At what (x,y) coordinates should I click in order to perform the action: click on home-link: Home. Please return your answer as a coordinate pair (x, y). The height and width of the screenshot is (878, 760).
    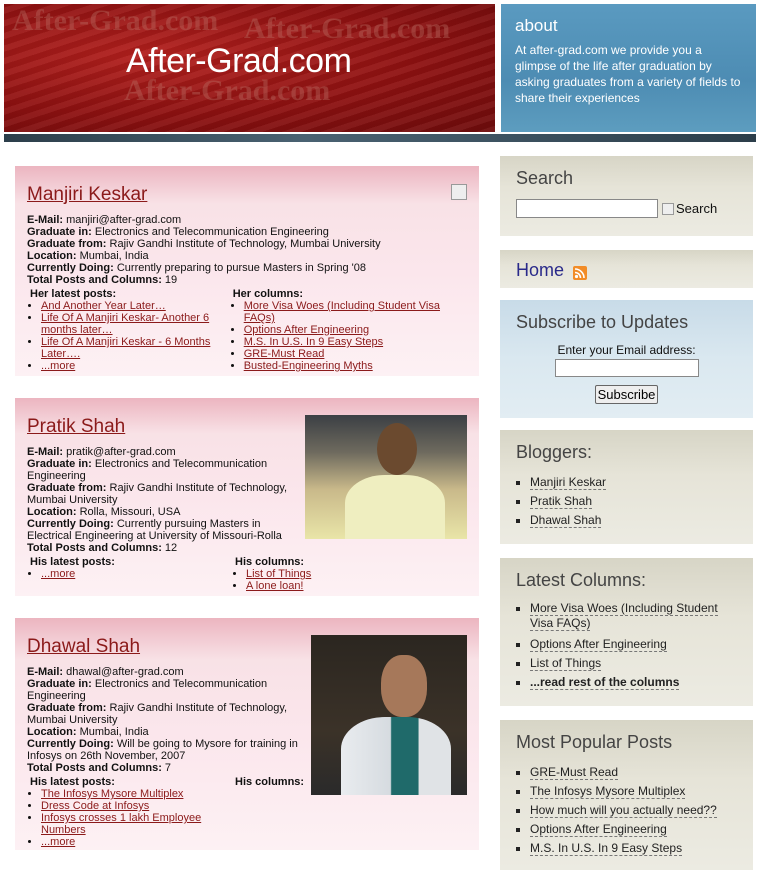
    Looking at the image, I should click on (540, 270).